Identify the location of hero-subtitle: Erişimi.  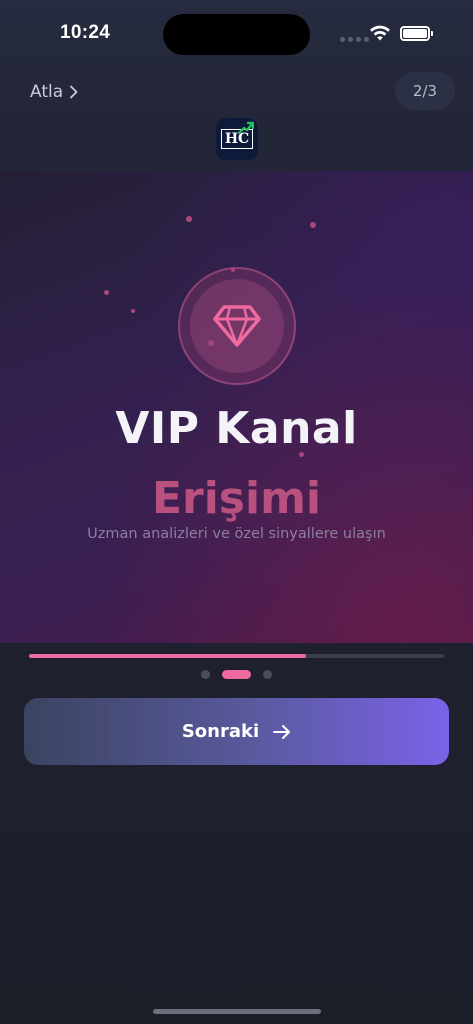
(236, 498).